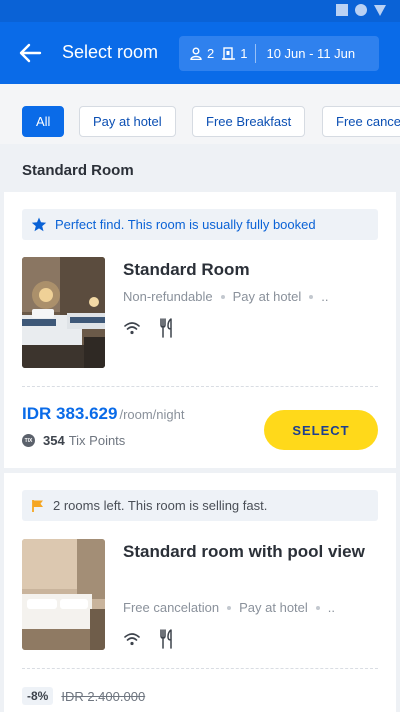  Describe the element at coordinates (43, 121) in the screenshot. I see `filter-chip-all: All` at that location.